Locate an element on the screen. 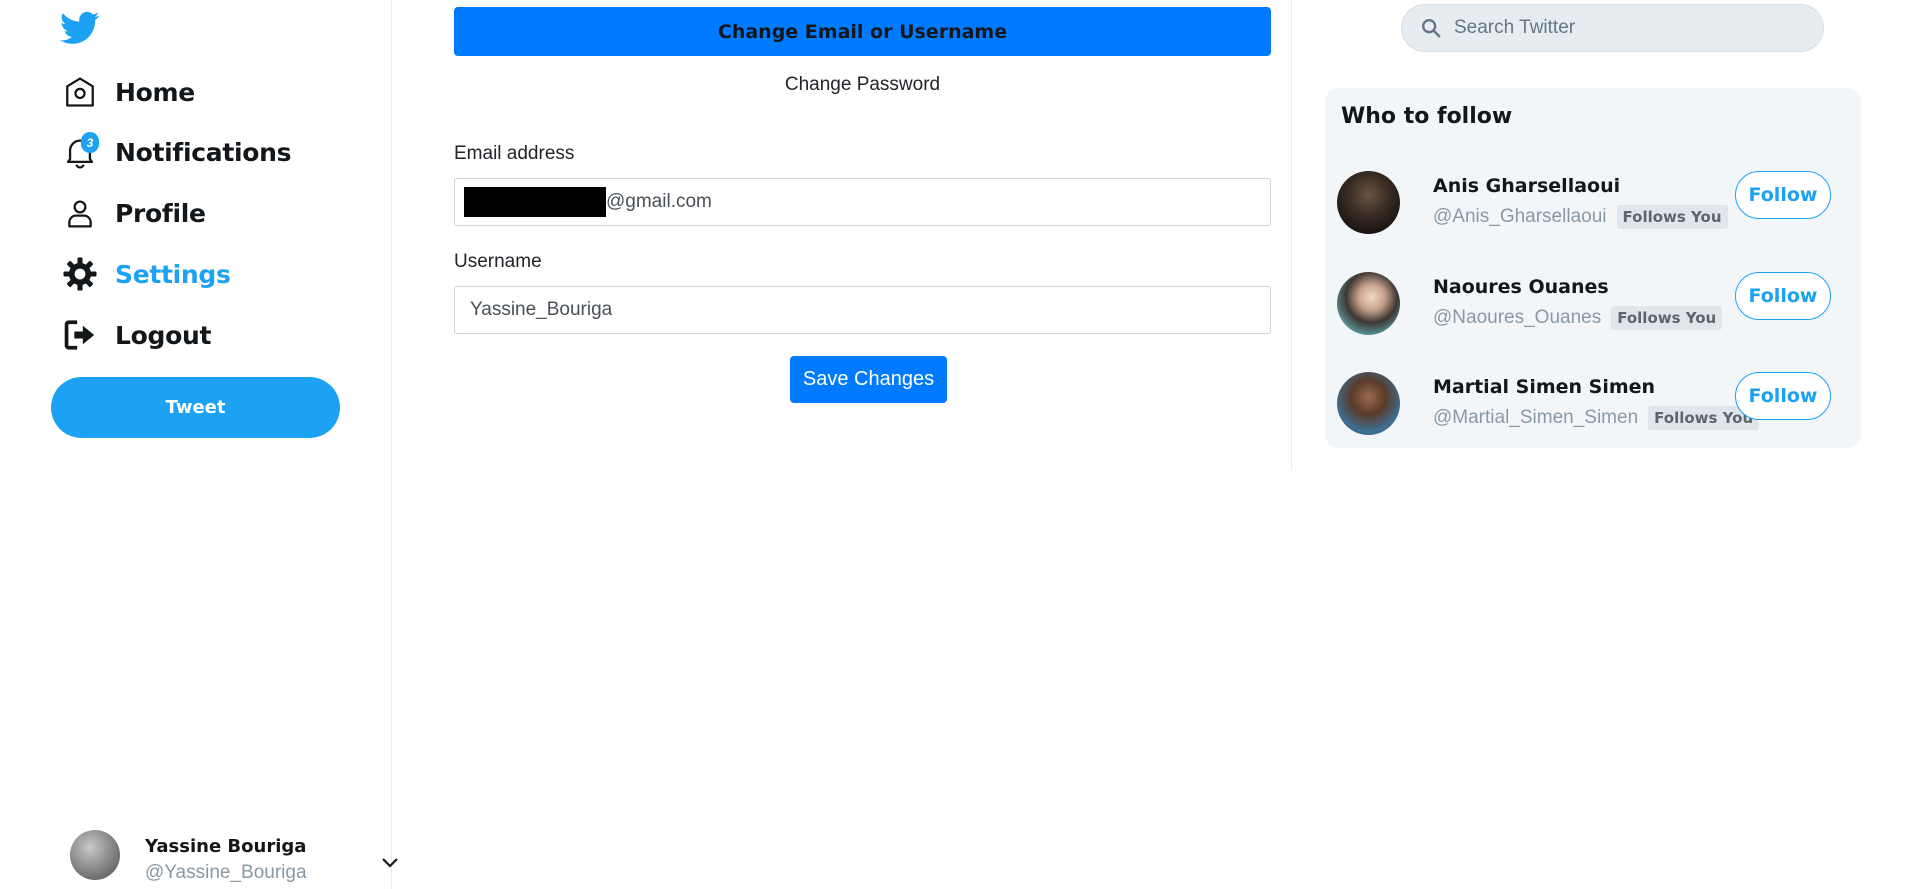 The width and height of the screenshot is (1910, 889). user-handle: @Naoures_Ouanes is located at coordinates (1517, 317).